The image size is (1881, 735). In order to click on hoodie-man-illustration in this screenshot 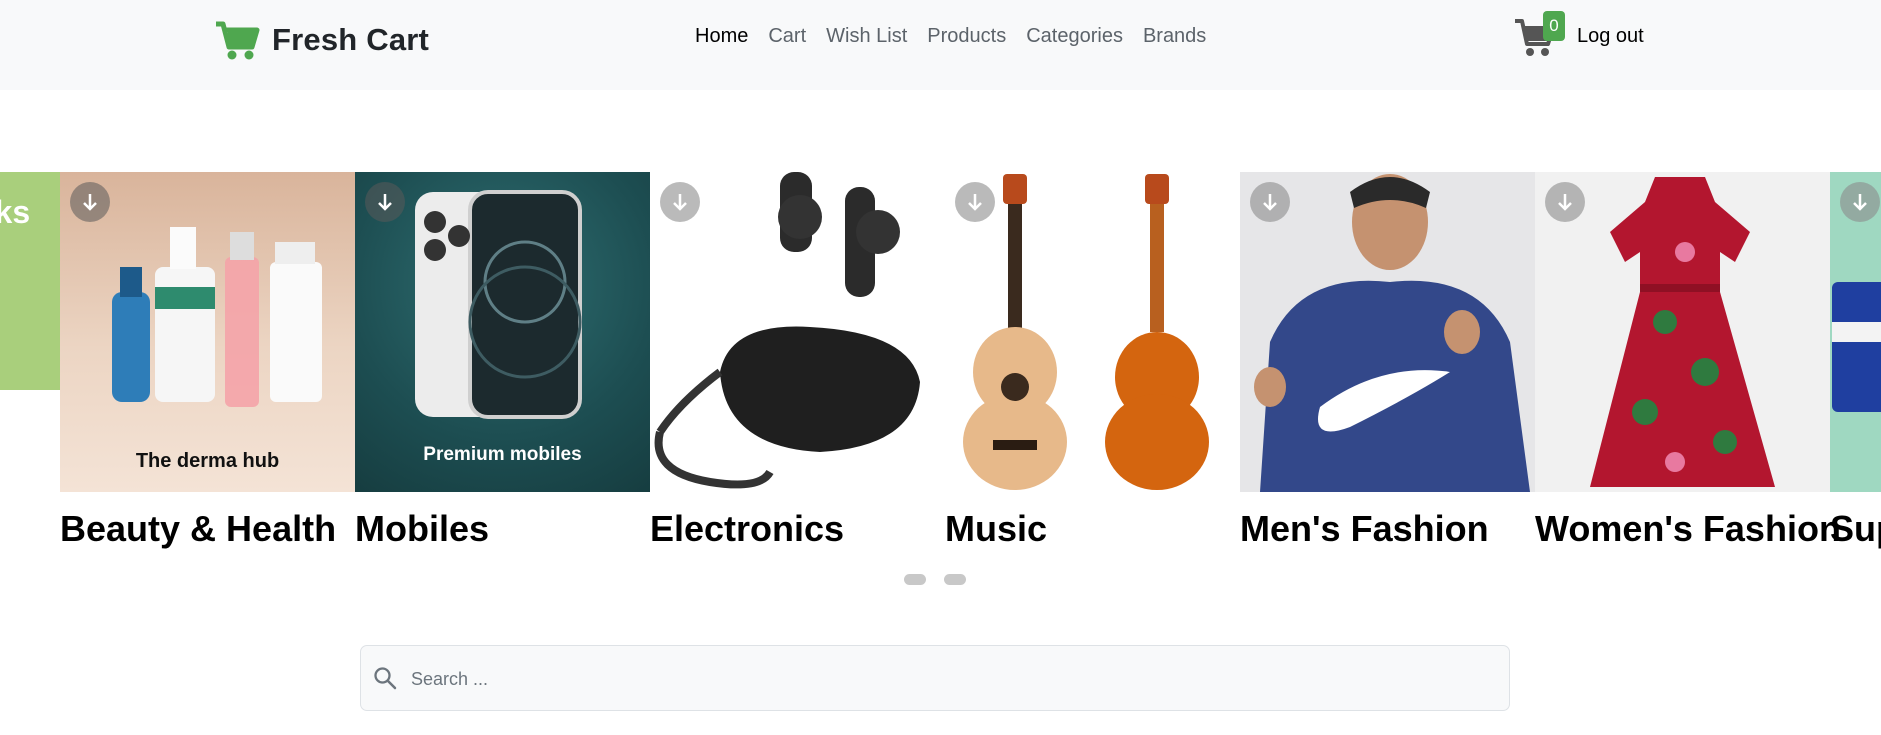, I will do `click(1392, 333)`.